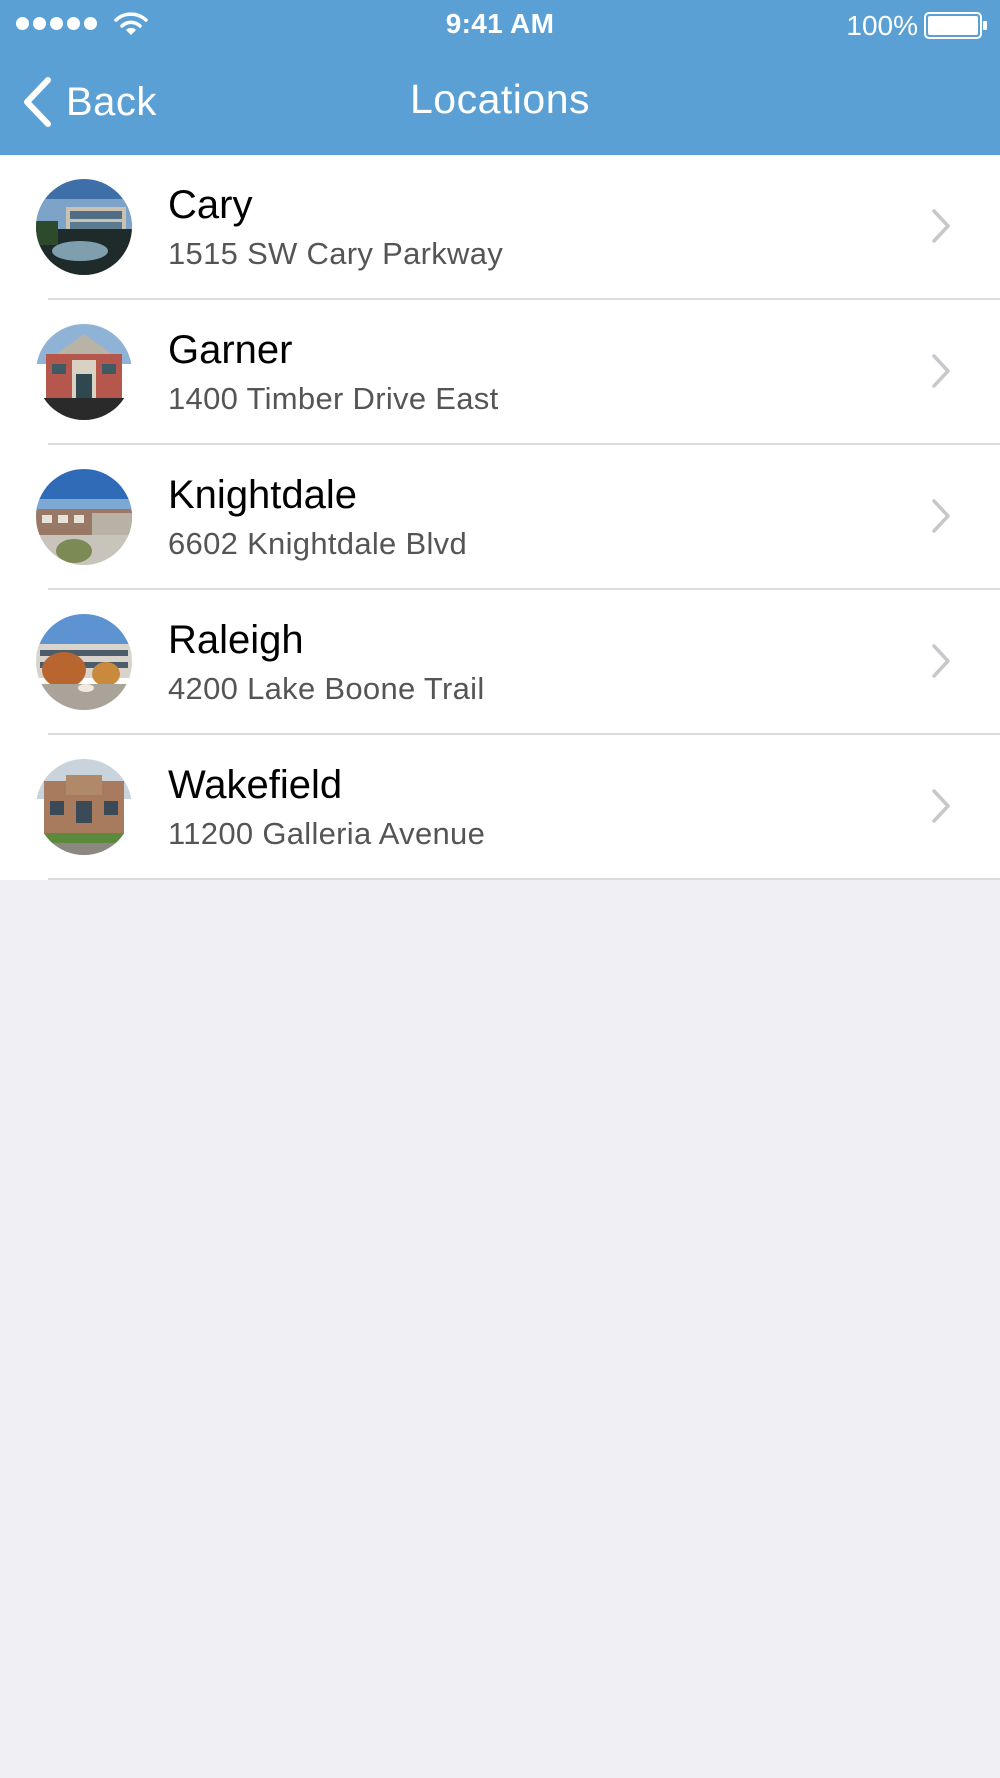 The height and width of the screenshot is (1778, 1000). What do you see at coordinates (500, 25) in the screenshot?
I see `status-bar: 9:41 AM 100%` at bounding box center [500, 25].